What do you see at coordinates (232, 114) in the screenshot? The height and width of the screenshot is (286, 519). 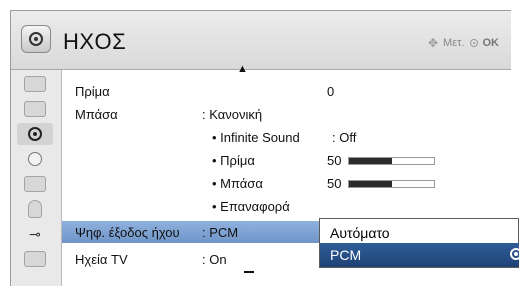 I see `row-value: : Κανονική` at bounding box center [232, 114].